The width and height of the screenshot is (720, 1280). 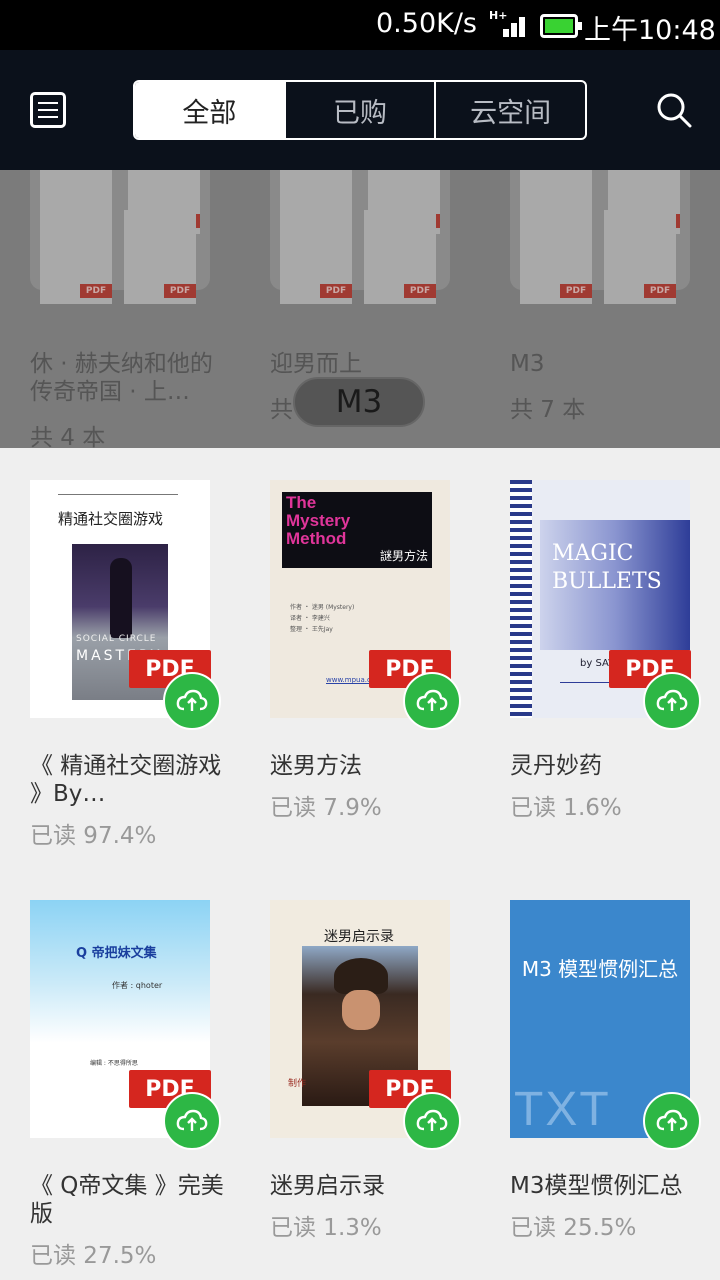 I want to click on read-progress: 已读 25.5%, so click(x=573, y=1228).